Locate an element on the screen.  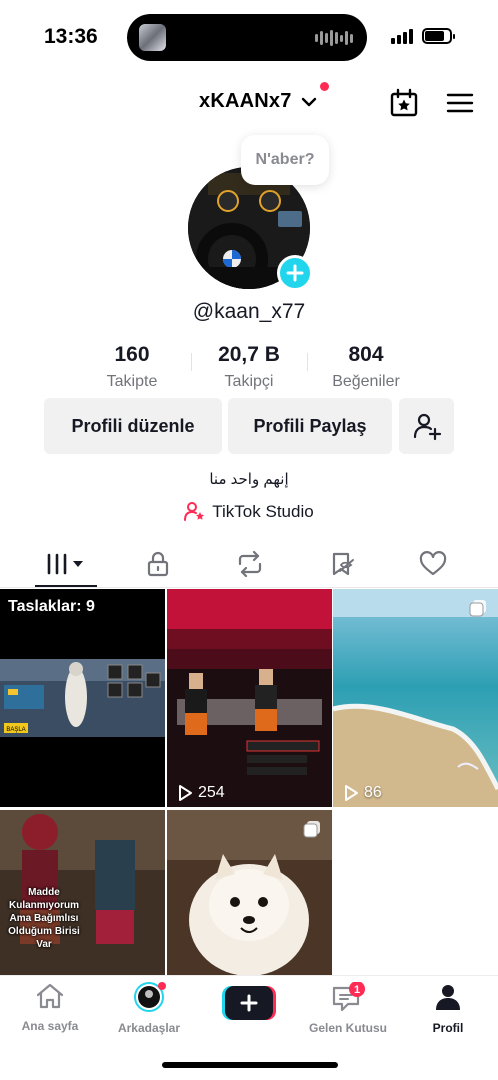
video-thumbnail is located at coordinates (249, 698).